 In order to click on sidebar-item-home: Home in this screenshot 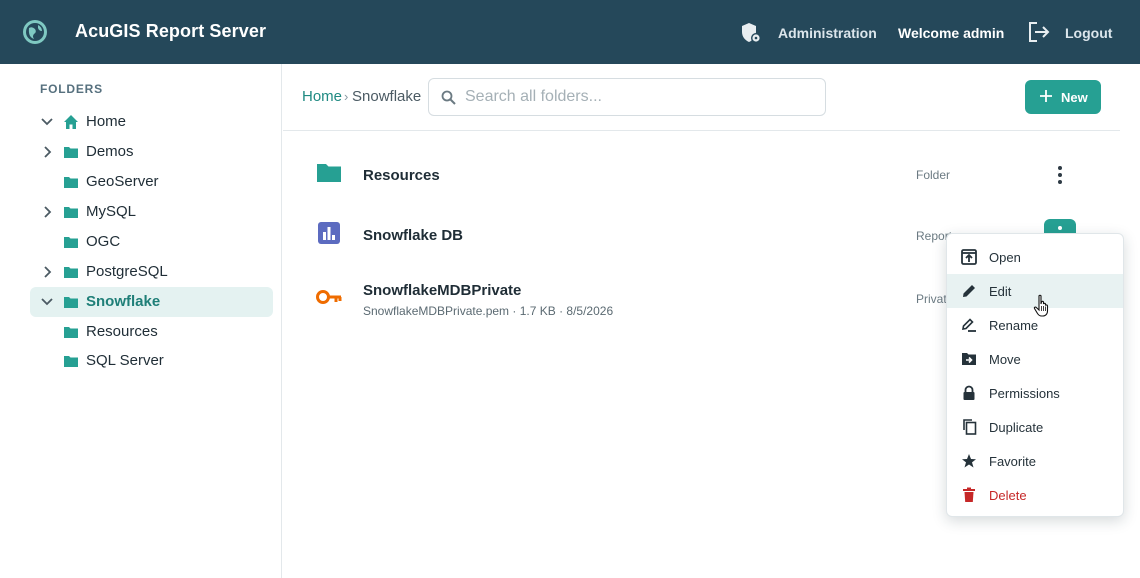, I will do `click(151, 122)`.